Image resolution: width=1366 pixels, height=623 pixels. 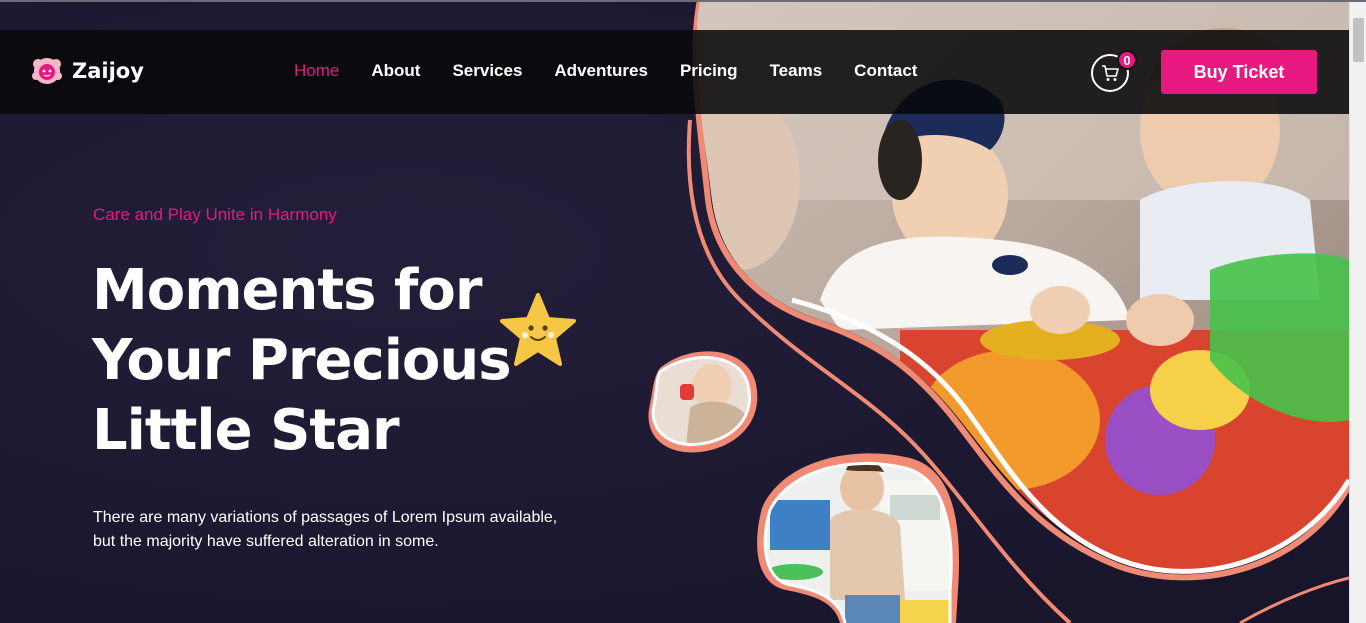 What do you see at coordinates (302, 360) in the screenshot?
I see `headline-line-2: Your Precious` at bounding box center [302, 360].